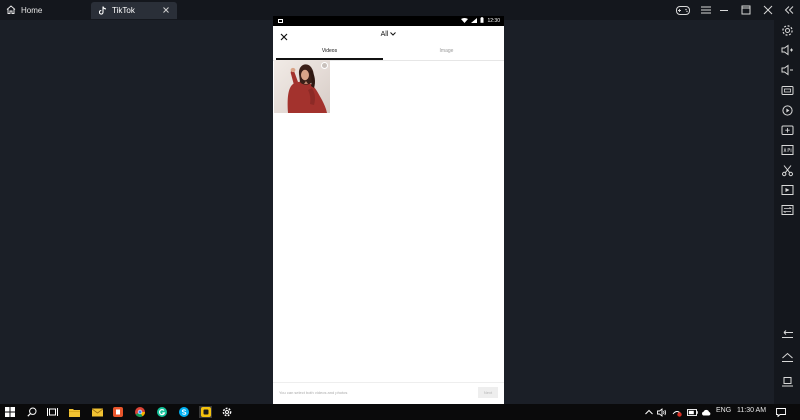  Describe the element at coordinates (751, 410) in the screenshot. I see `taskbar-clock: 11:30 AM` at that location.